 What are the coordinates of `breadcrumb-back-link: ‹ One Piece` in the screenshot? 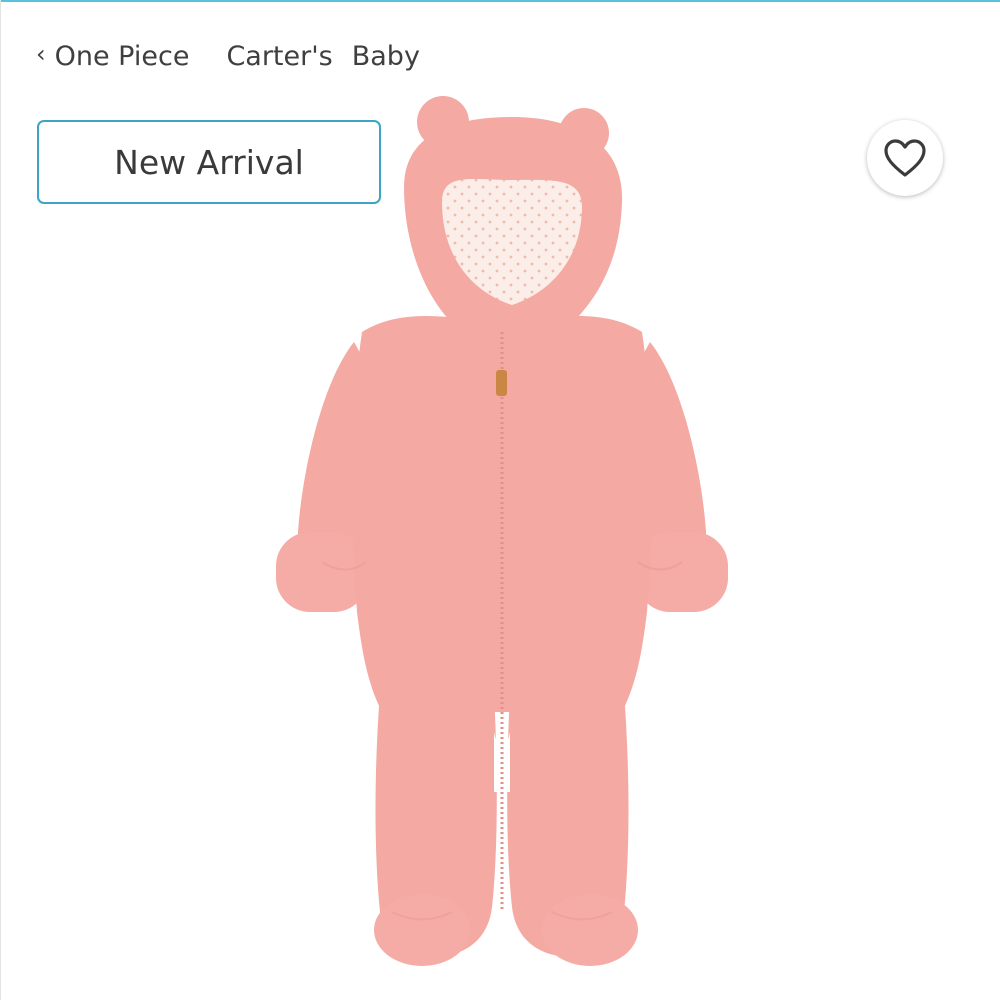 It's located at (113, 56).